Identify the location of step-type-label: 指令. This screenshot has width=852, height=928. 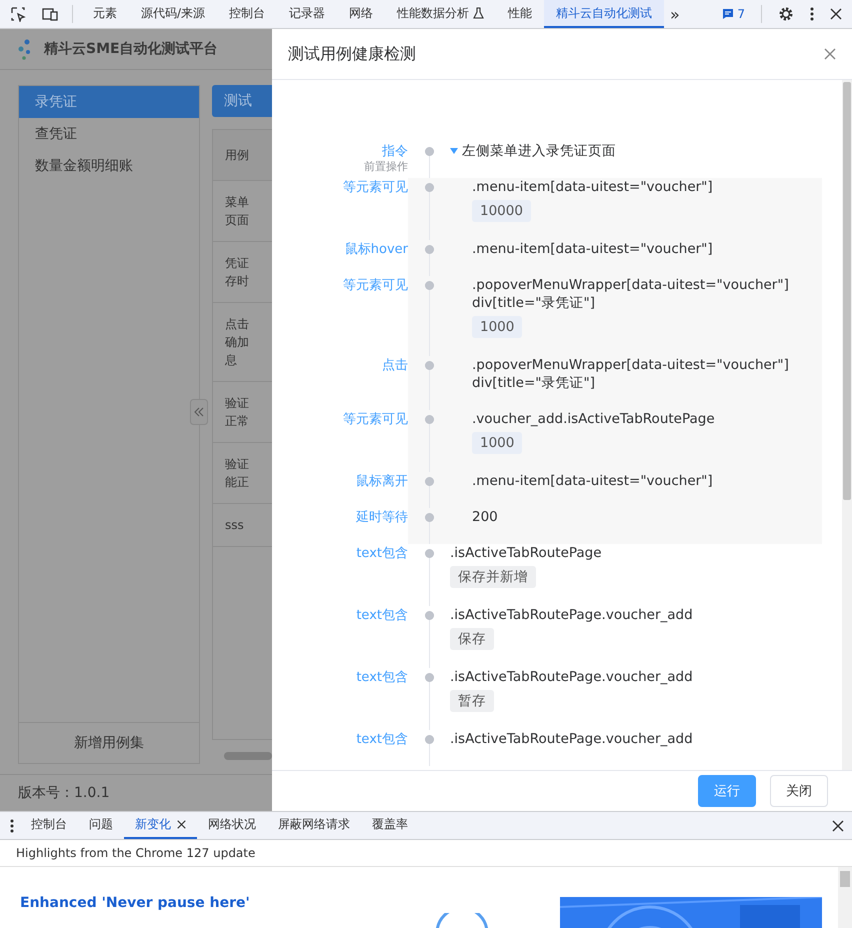
(395, 152).